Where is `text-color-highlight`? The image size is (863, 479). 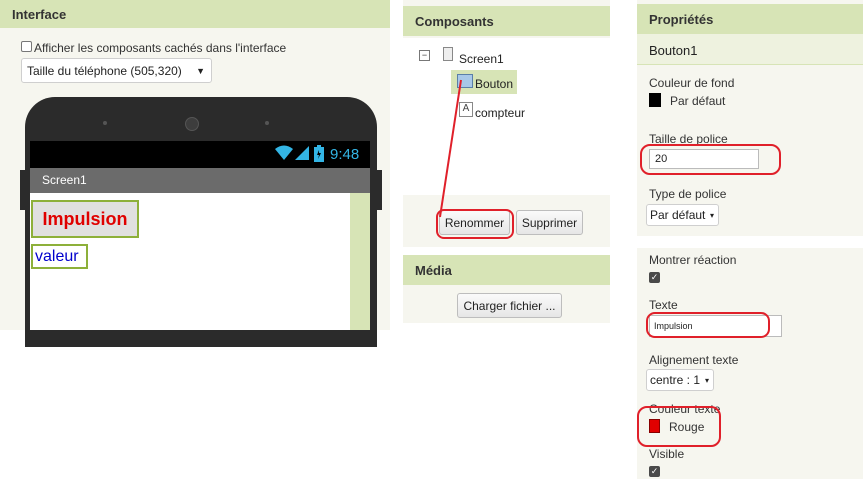
text-color-highlight is located at coordinates (679, 426).